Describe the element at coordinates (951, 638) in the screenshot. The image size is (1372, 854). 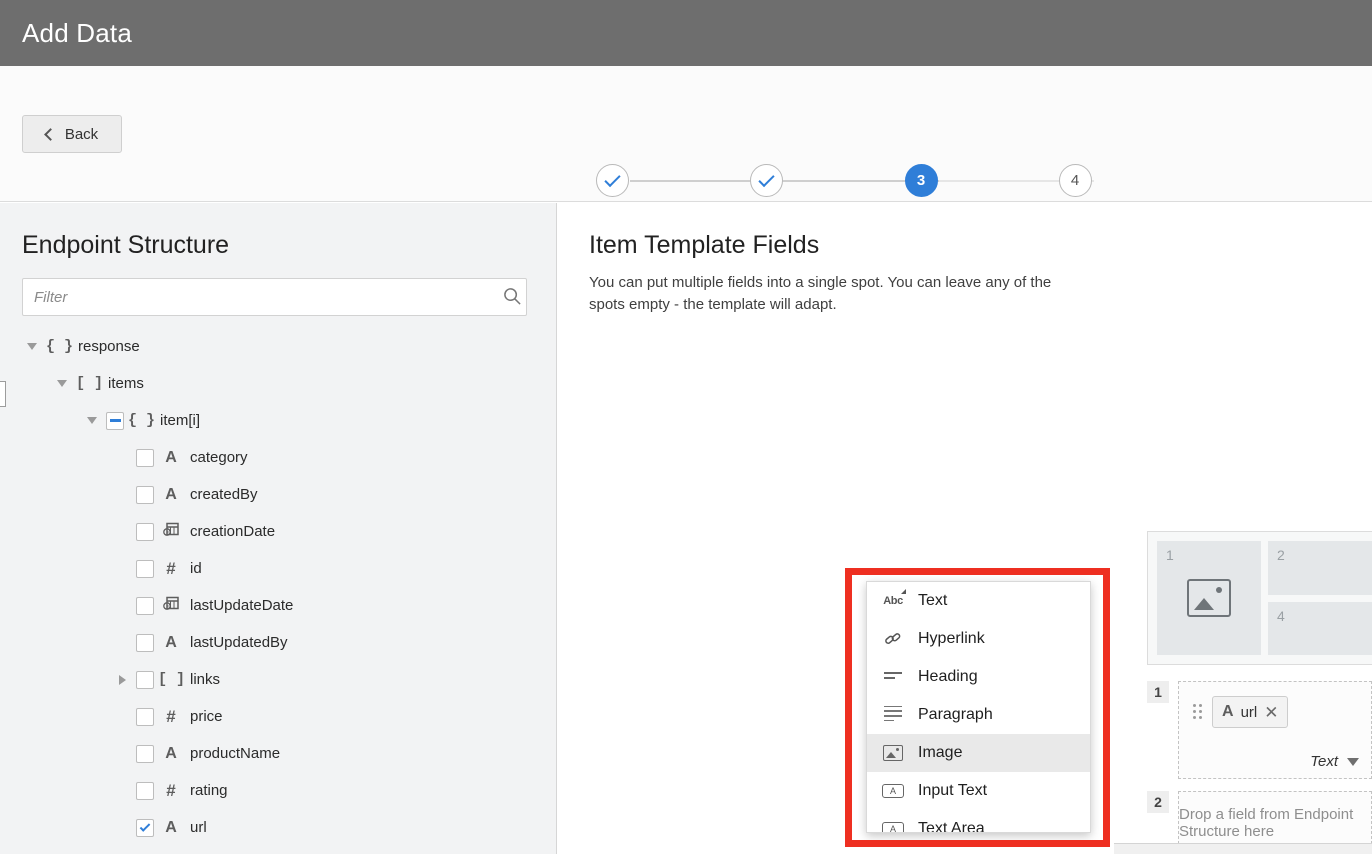
I see `menu-item-label: Hyperlink` at that location.